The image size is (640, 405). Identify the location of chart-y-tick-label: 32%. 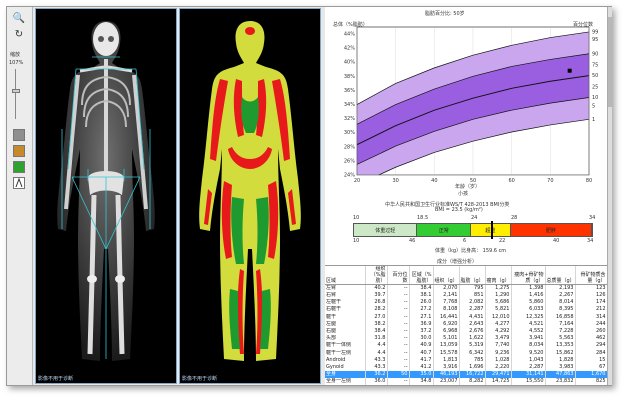
(349, 119).